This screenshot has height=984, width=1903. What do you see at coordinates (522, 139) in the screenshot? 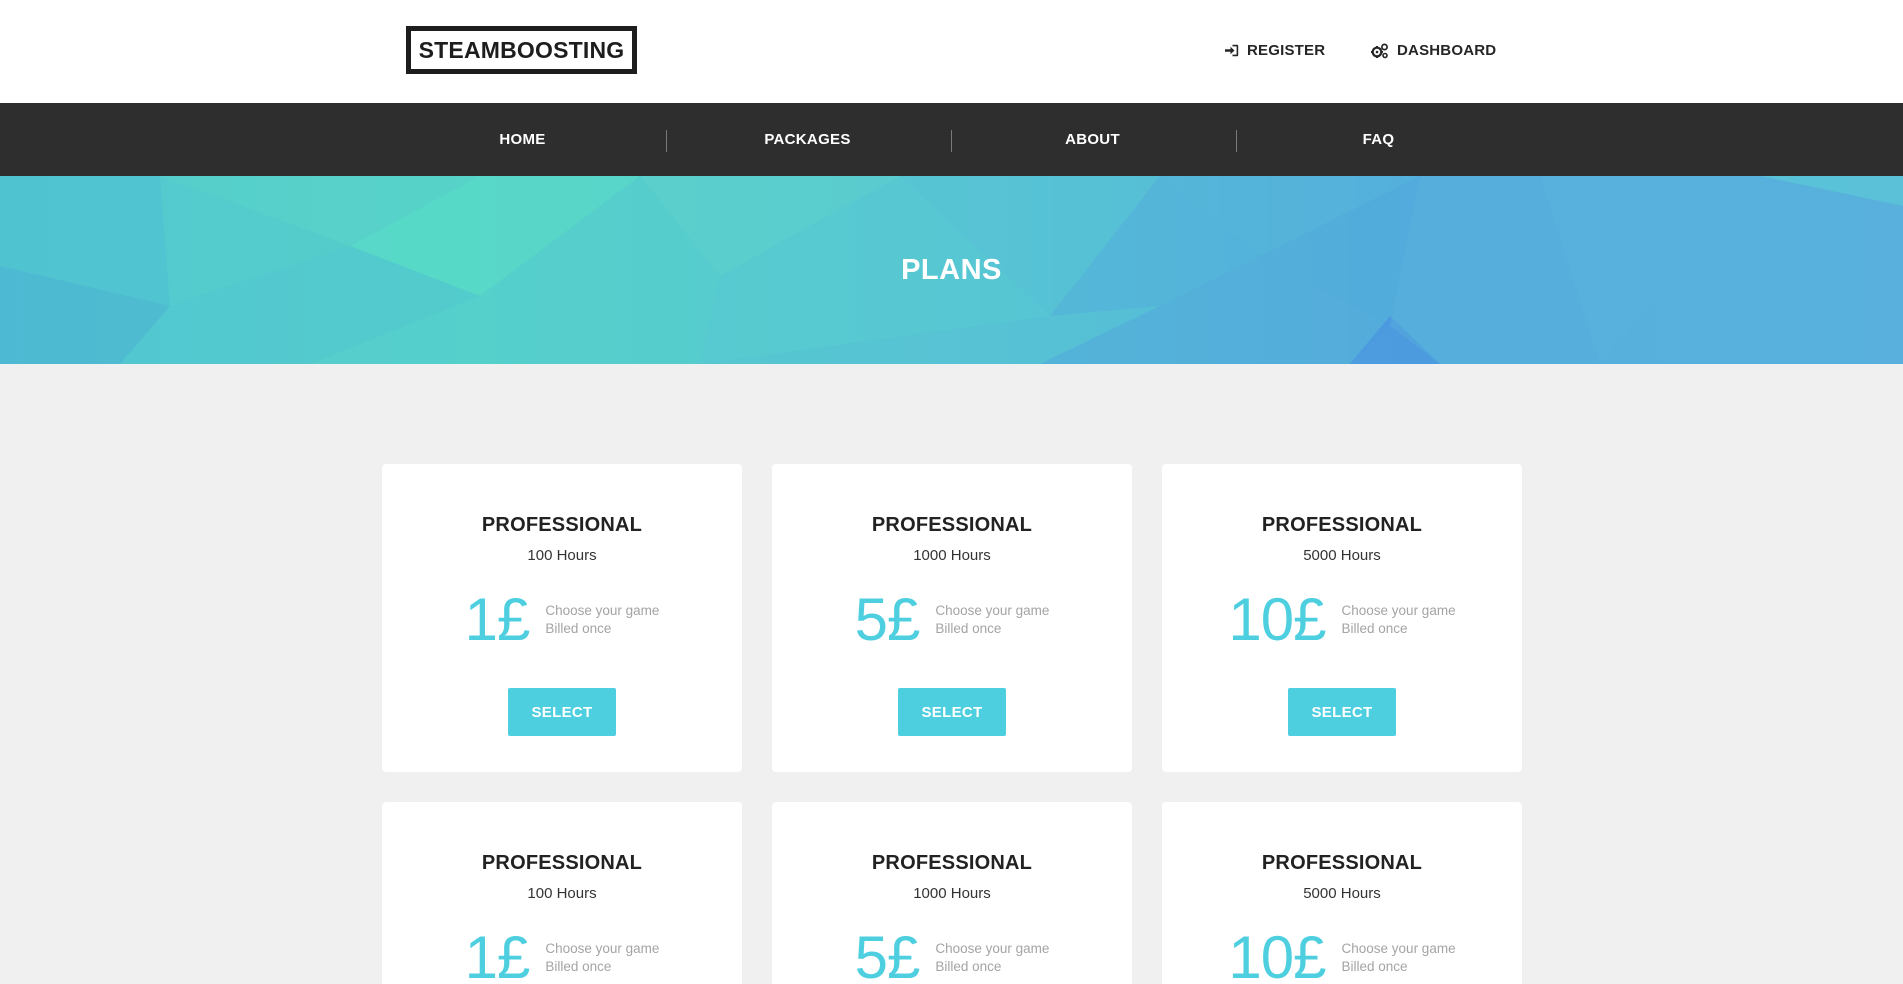
I see `nav-item-home: HOME` at bounding box center [522, 139].